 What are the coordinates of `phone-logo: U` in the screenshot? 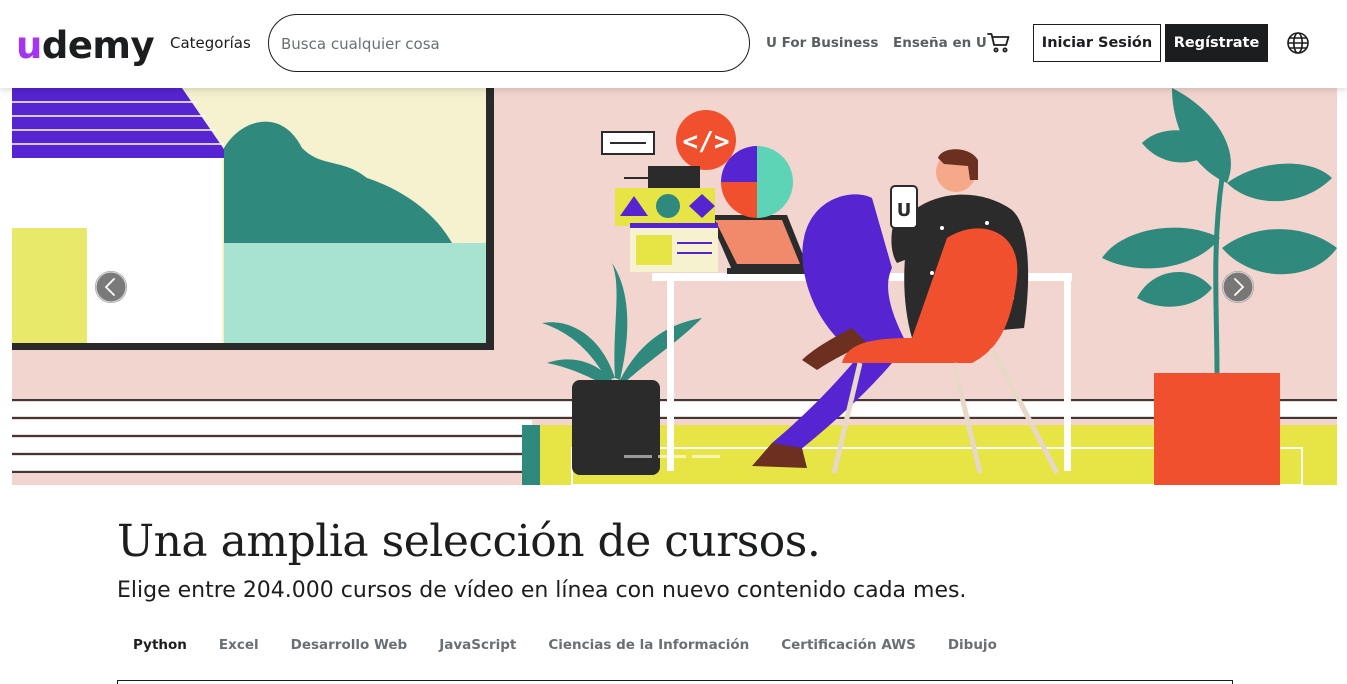 It's located at (904, 210).